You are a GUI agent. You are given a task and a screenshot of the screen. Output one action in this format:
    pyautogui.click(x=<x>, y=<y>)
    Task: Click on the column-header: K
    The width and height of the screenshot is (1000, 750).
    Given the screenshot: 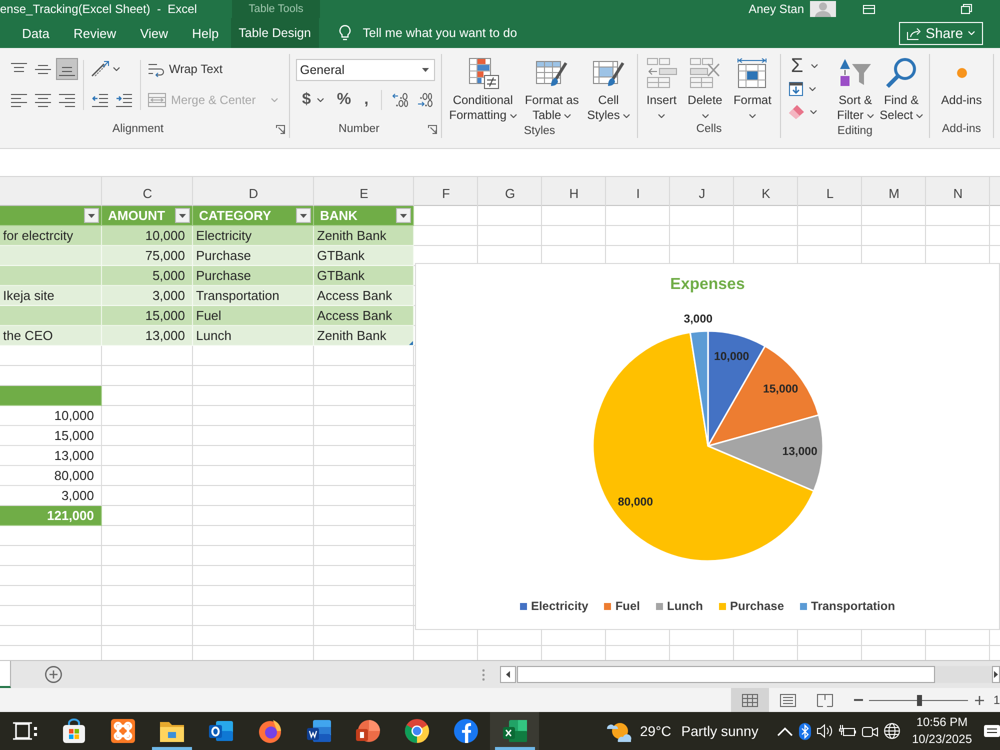 What is the action you would take?
    pyautogui.click(x=766, y=191)
    